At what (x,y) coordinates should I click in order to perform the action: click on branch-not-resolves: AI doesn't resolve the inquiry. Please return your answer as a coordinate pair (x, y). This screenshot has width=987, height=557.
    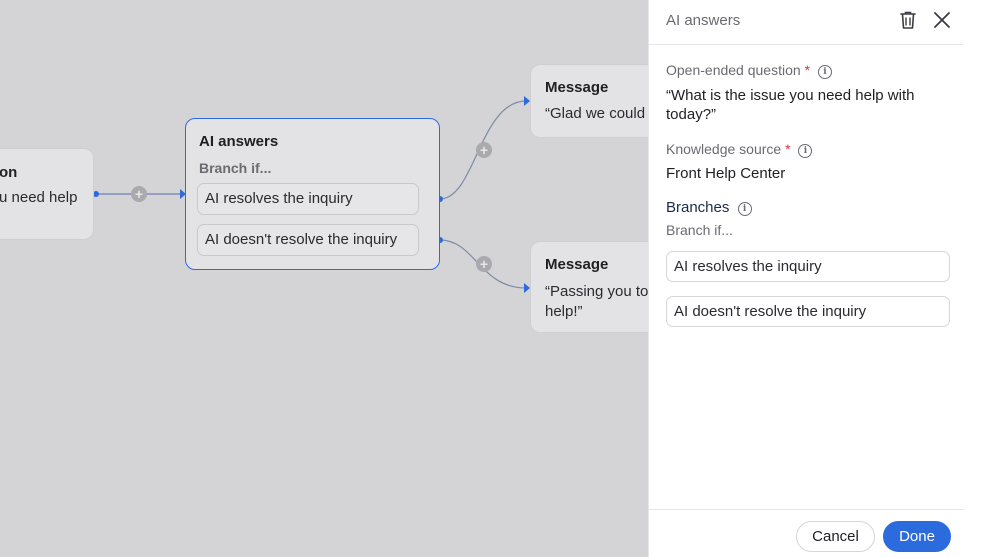
    Looking at the image, I should click on (308, 240).